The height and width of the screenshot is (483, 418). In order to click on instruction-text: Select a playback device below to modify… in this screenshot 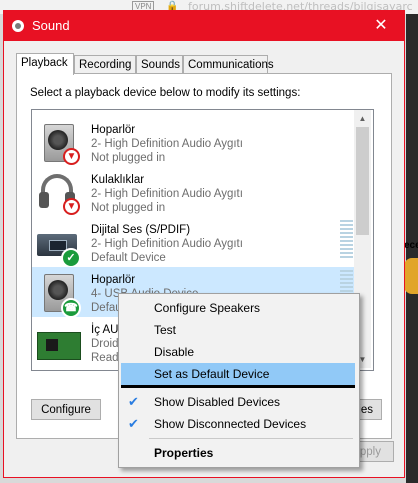, I will do `click(165, 93)`.